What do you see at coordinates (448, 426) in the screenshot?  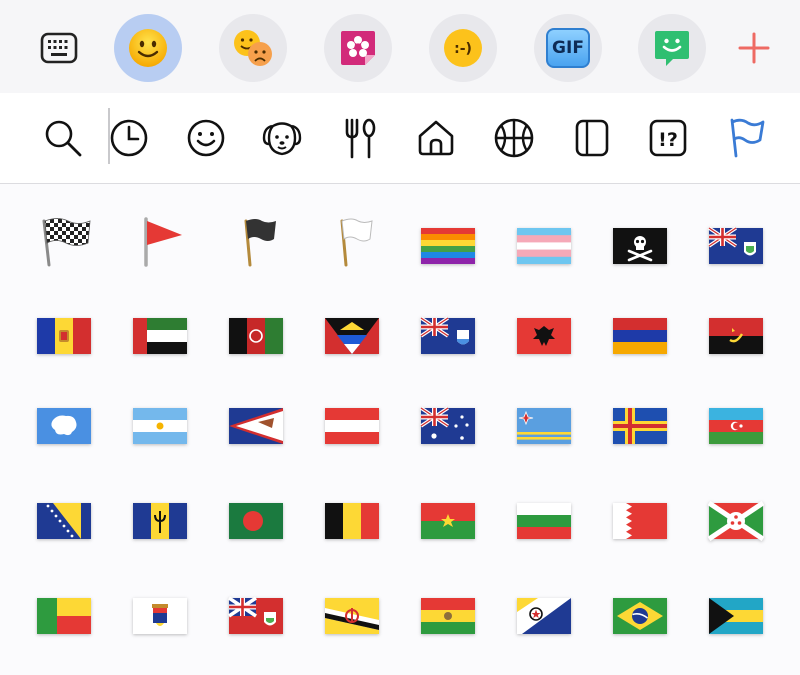 I see `australia-flag` at bounding box center [448, 426].